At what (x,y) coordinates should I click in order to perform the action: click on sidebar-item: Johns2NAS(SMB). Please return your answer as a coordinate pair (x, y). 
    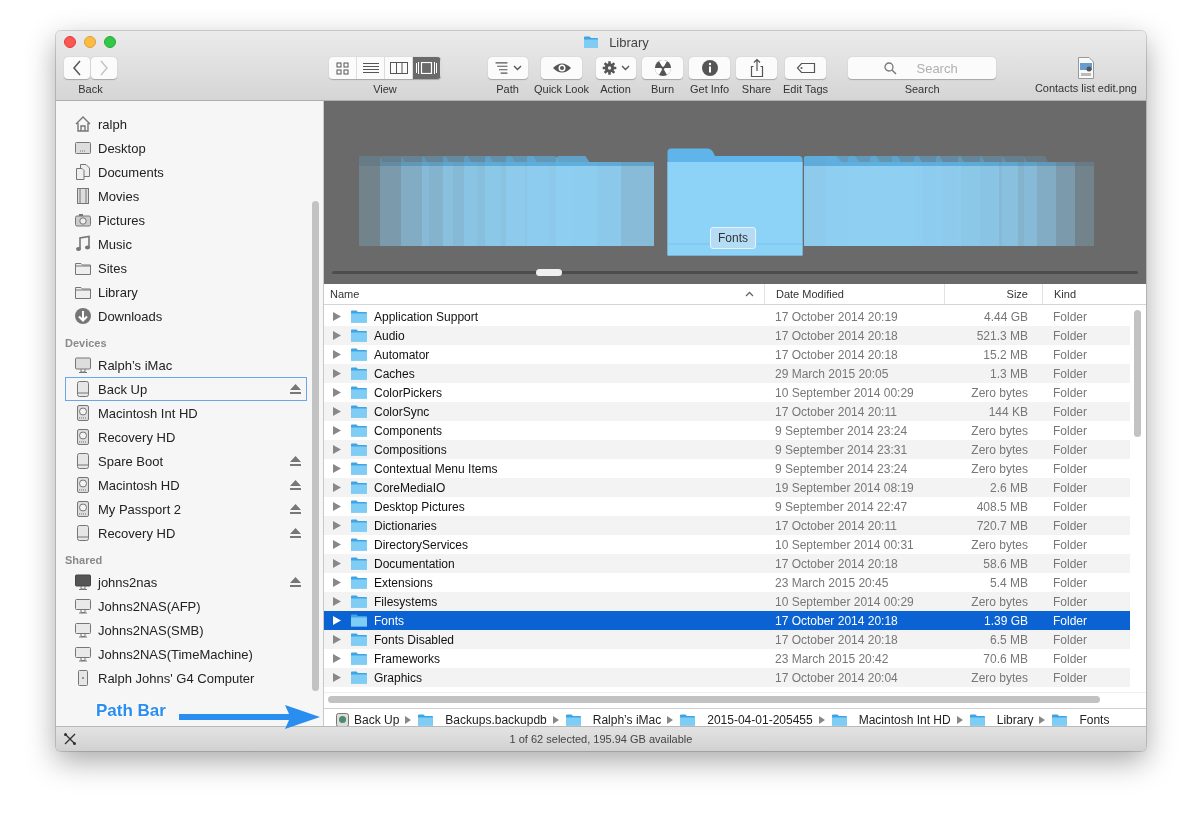
    Looking at the image, I should click on (189, 630).